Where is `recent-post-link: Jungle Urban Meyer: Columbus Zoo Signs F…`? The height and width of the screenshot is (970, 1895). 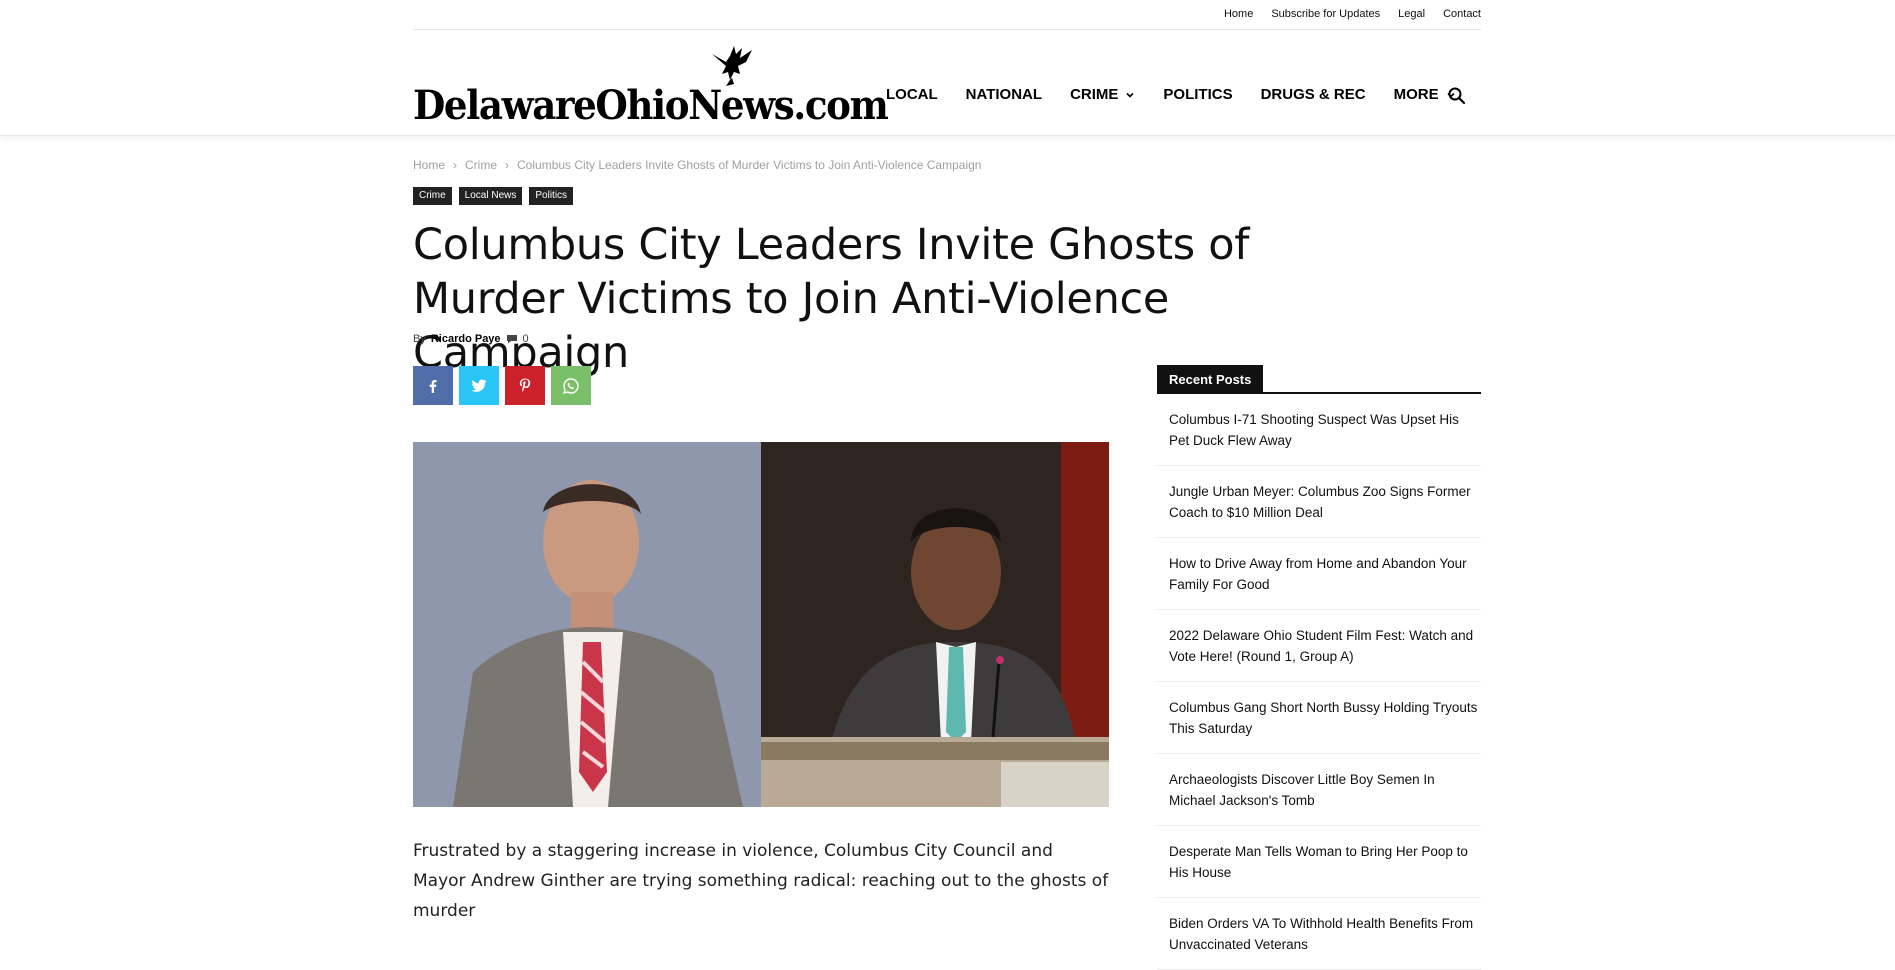 recent-post-link: Jungle Urban Meyer: Columbus Zoo Signs F… is located at coordinates (1319, 502).